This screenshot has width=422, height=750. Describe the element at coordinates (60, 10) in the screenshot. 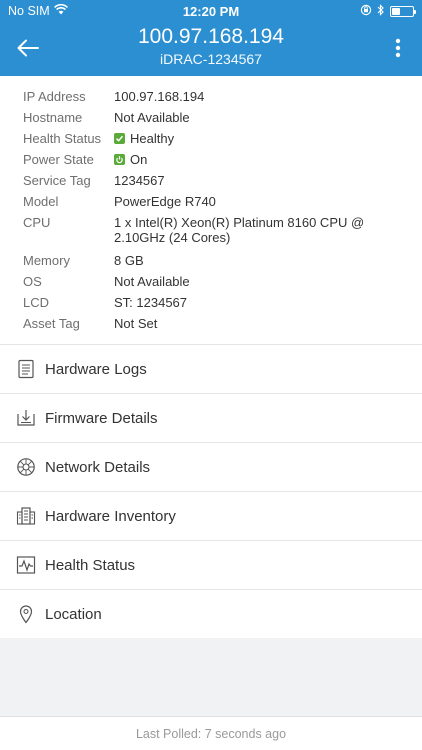

I see `wifi-icon` at that location.